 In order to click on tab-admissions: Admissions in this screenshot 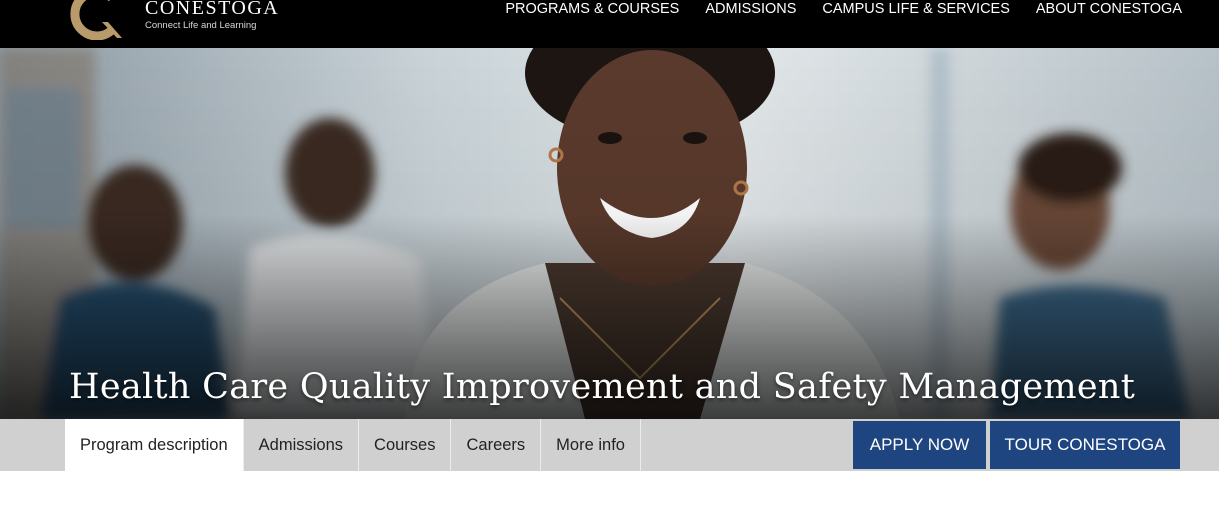, I will do `click(302, 445)`.